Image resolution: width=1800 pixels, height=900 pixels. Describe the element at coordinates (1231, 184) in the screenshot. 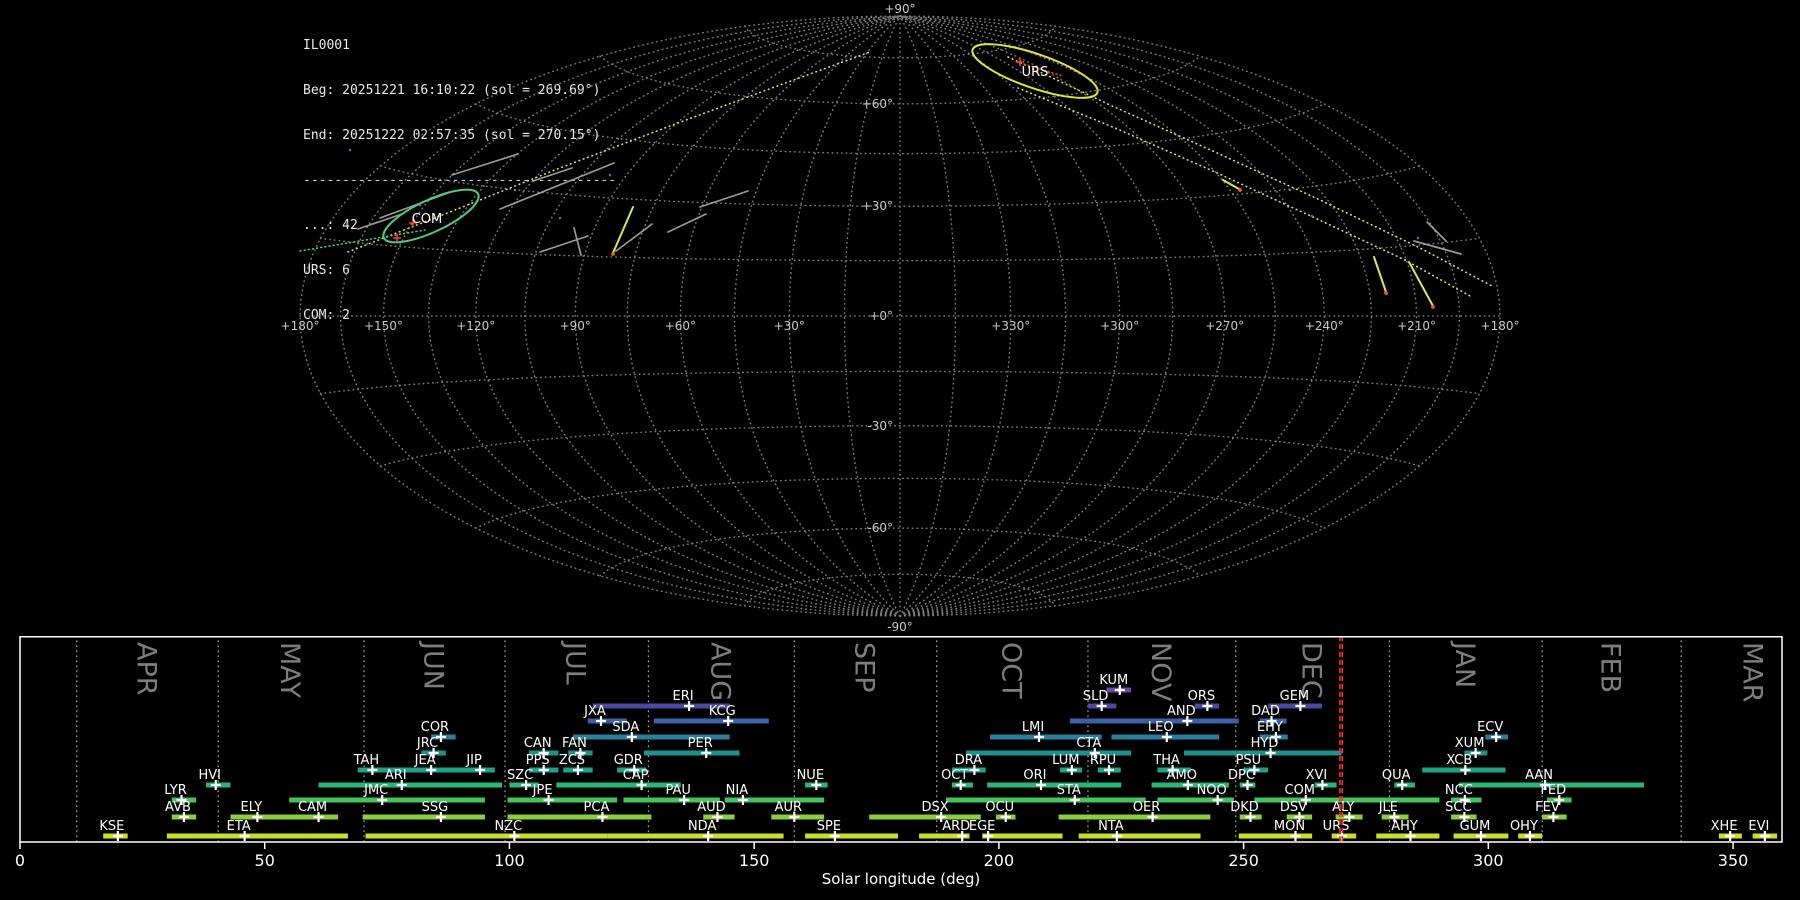

I see `meteor-trail-shower` at that location.